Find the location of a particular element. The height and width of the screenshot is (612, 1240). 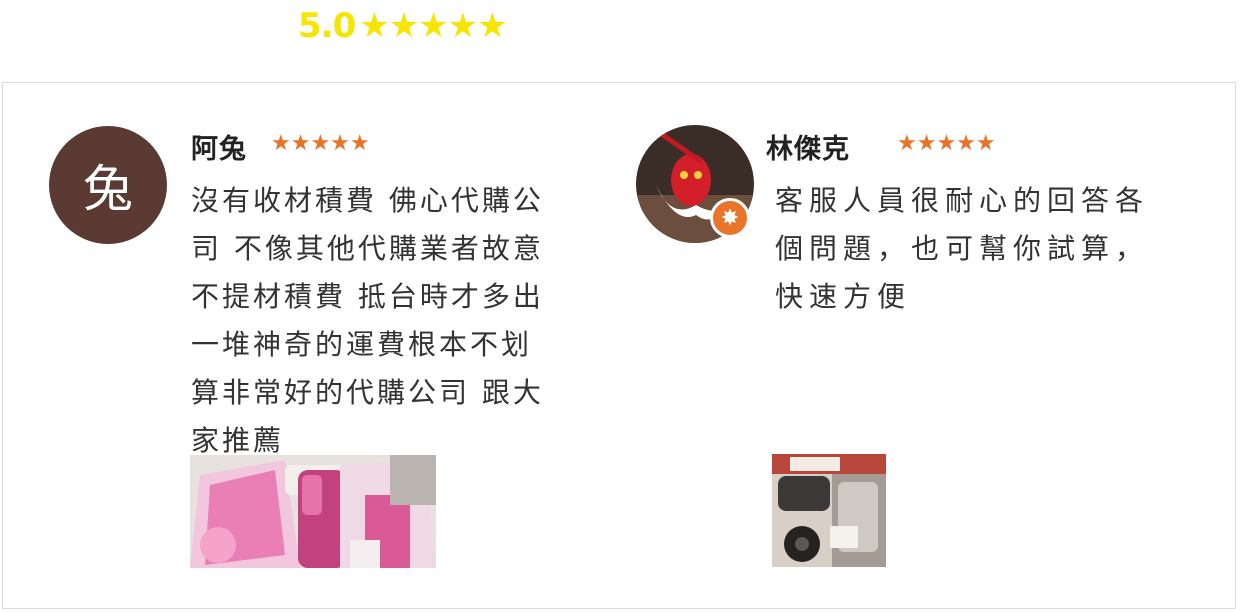

reviewer-name: 林傑克 is located at coordinates (808, 146).